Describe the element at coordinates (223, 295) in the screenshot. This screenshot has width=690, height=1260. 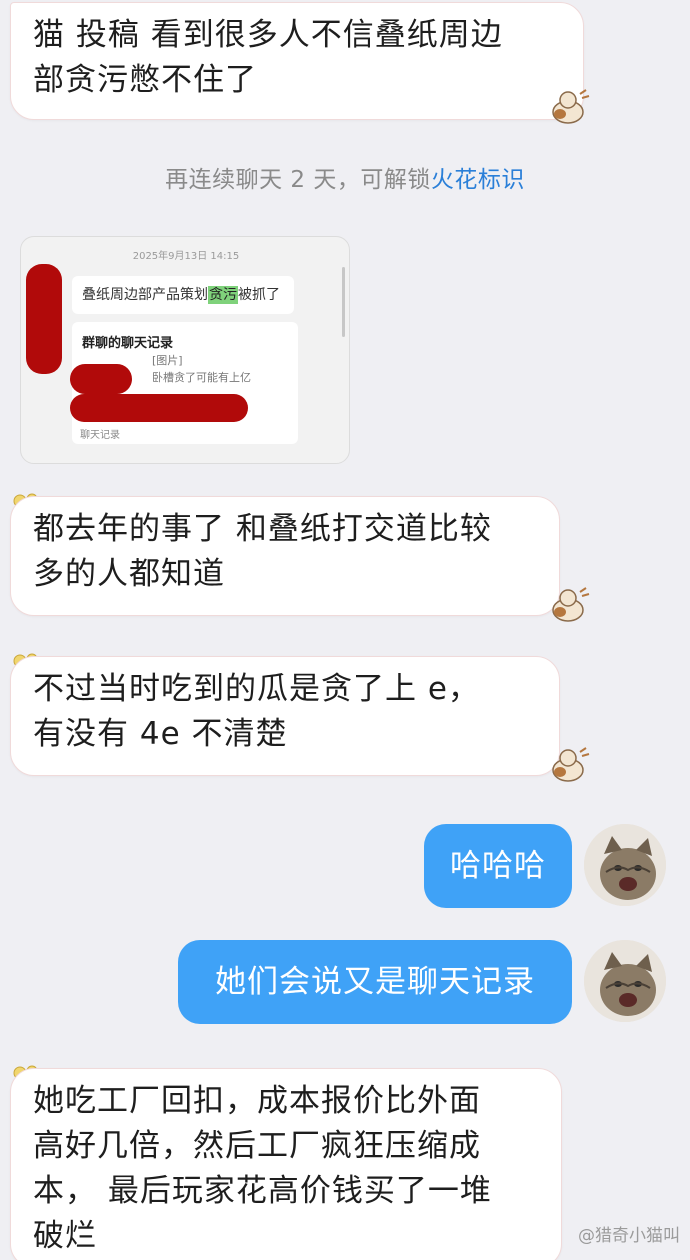
I see `screenshot-highlight: 贪污` at that location.